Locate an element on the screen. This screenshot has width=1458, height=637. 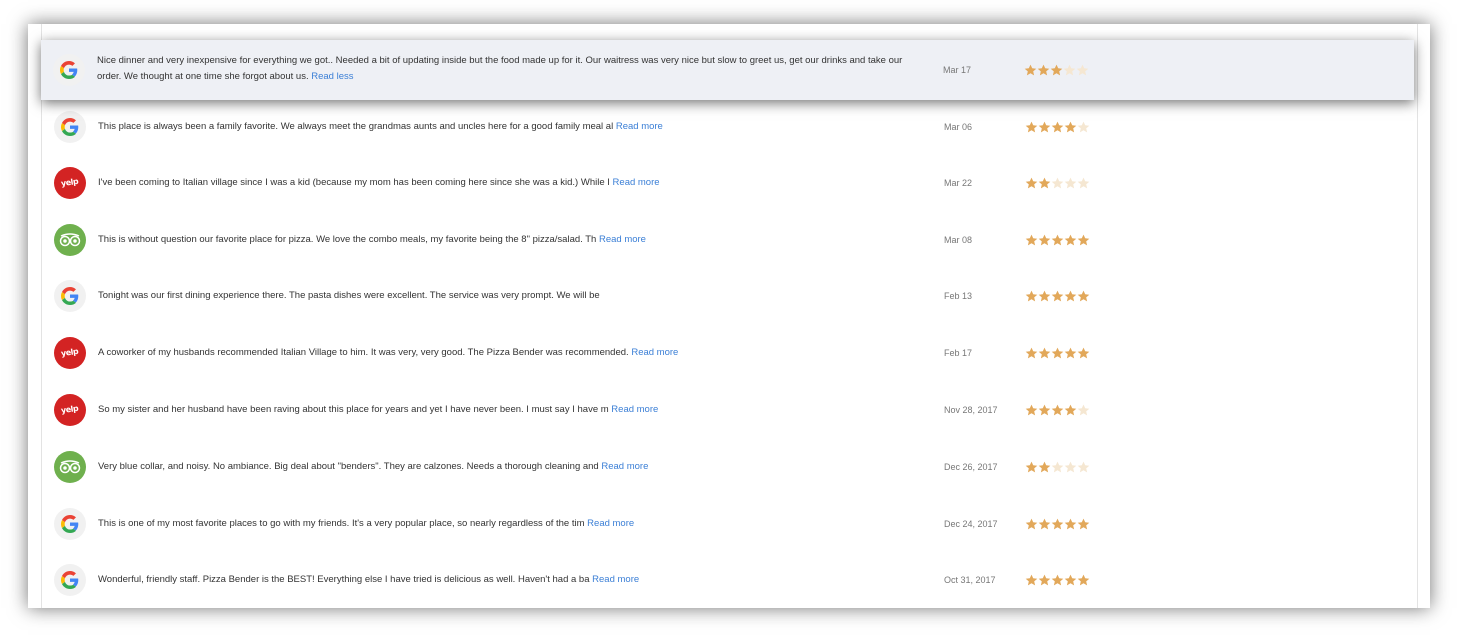
review-date: Mar 08 is located at coordinates (958, 239).